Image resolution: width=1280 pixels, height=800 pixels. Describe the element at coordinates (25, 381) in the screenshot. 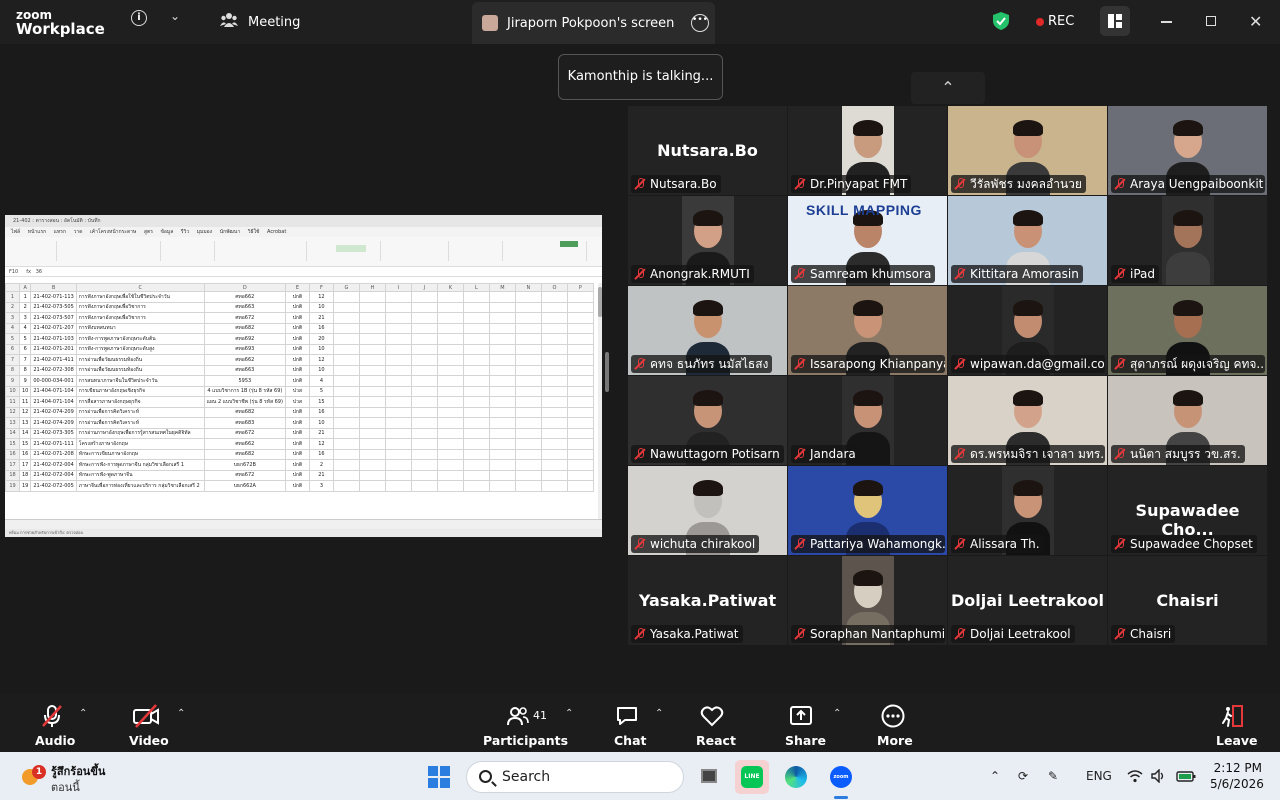

I see `cell-index: 9` at that location.